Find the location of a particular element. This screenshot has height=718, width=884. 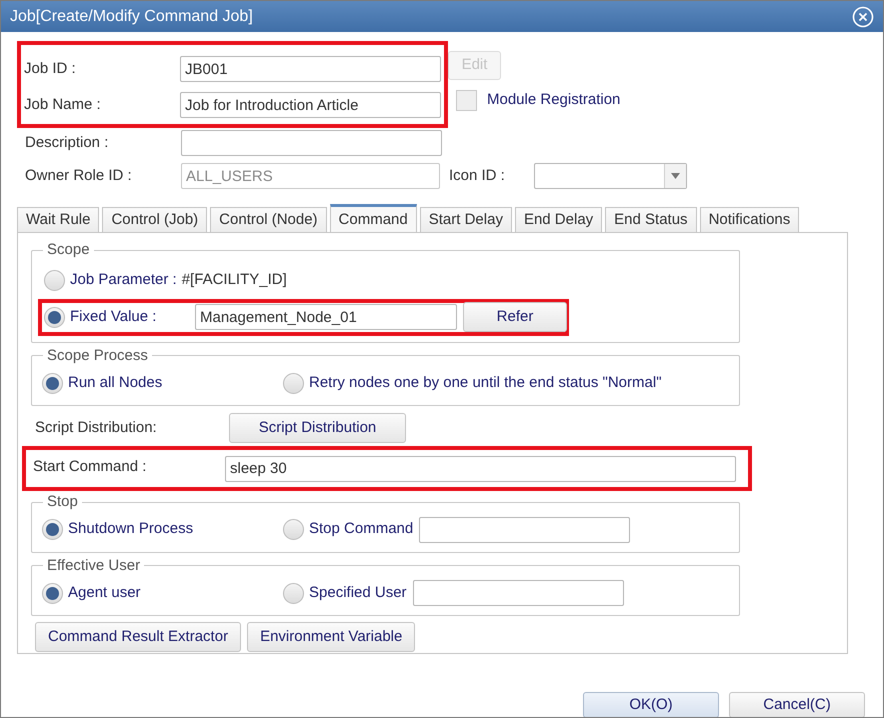

tab: Control (Node) is located at coordinates (268, 220).